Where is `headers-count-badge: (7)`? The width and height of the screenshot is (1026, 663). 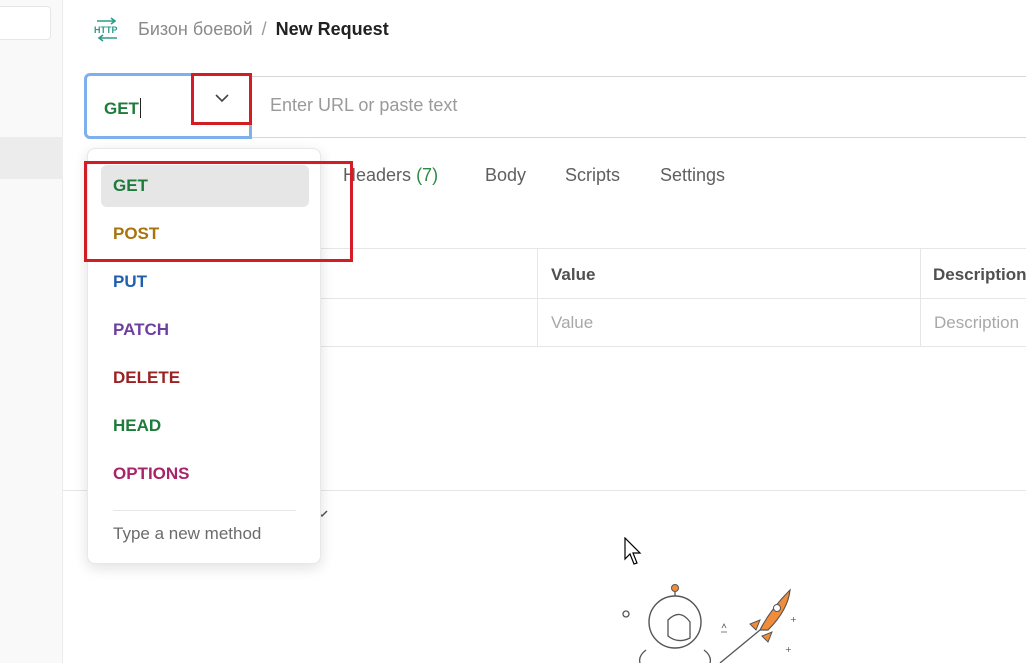
headers-count-badge: (7) is located at coordinates (427, 175).